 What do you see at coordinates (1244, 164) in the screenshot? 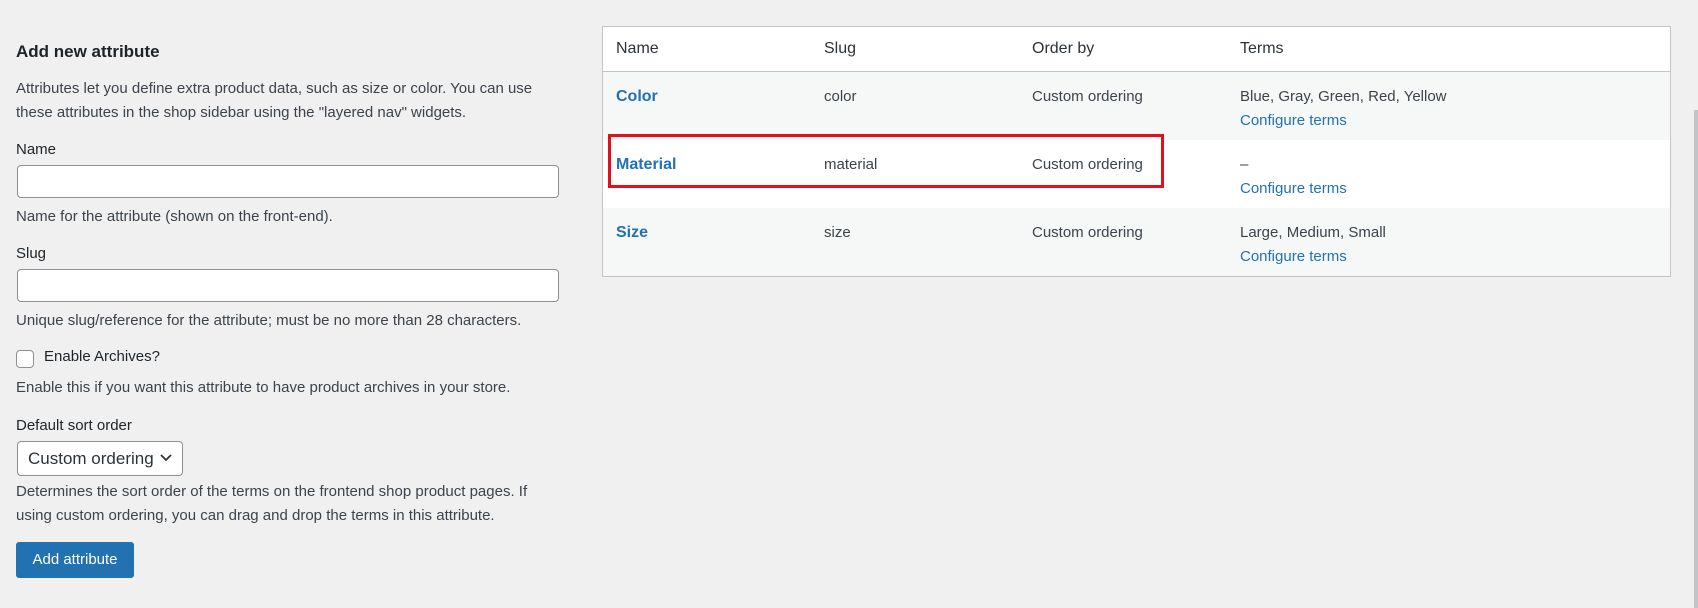
I see `attribute-terms: –` at bounding box center [1244, 164].